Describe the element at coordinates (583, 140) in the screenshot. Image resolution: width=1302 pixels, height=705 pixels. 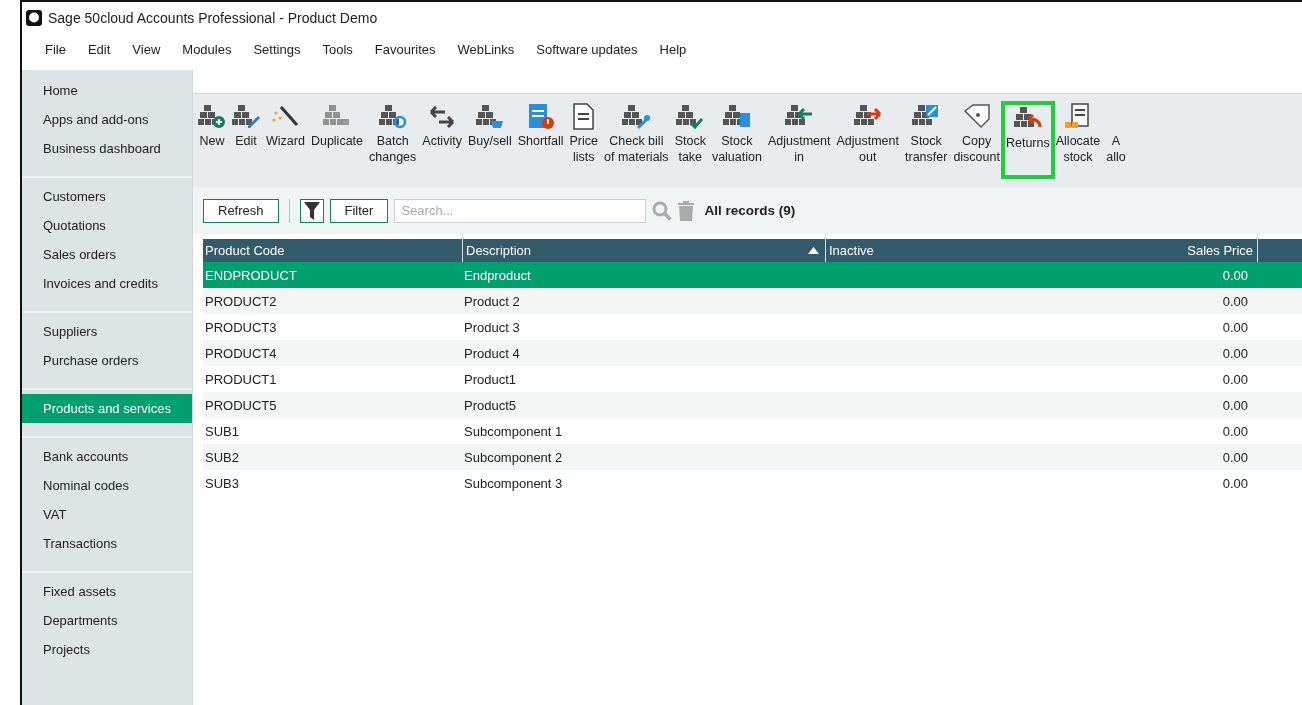
I see `toolbar-button: Price lists` at that location.